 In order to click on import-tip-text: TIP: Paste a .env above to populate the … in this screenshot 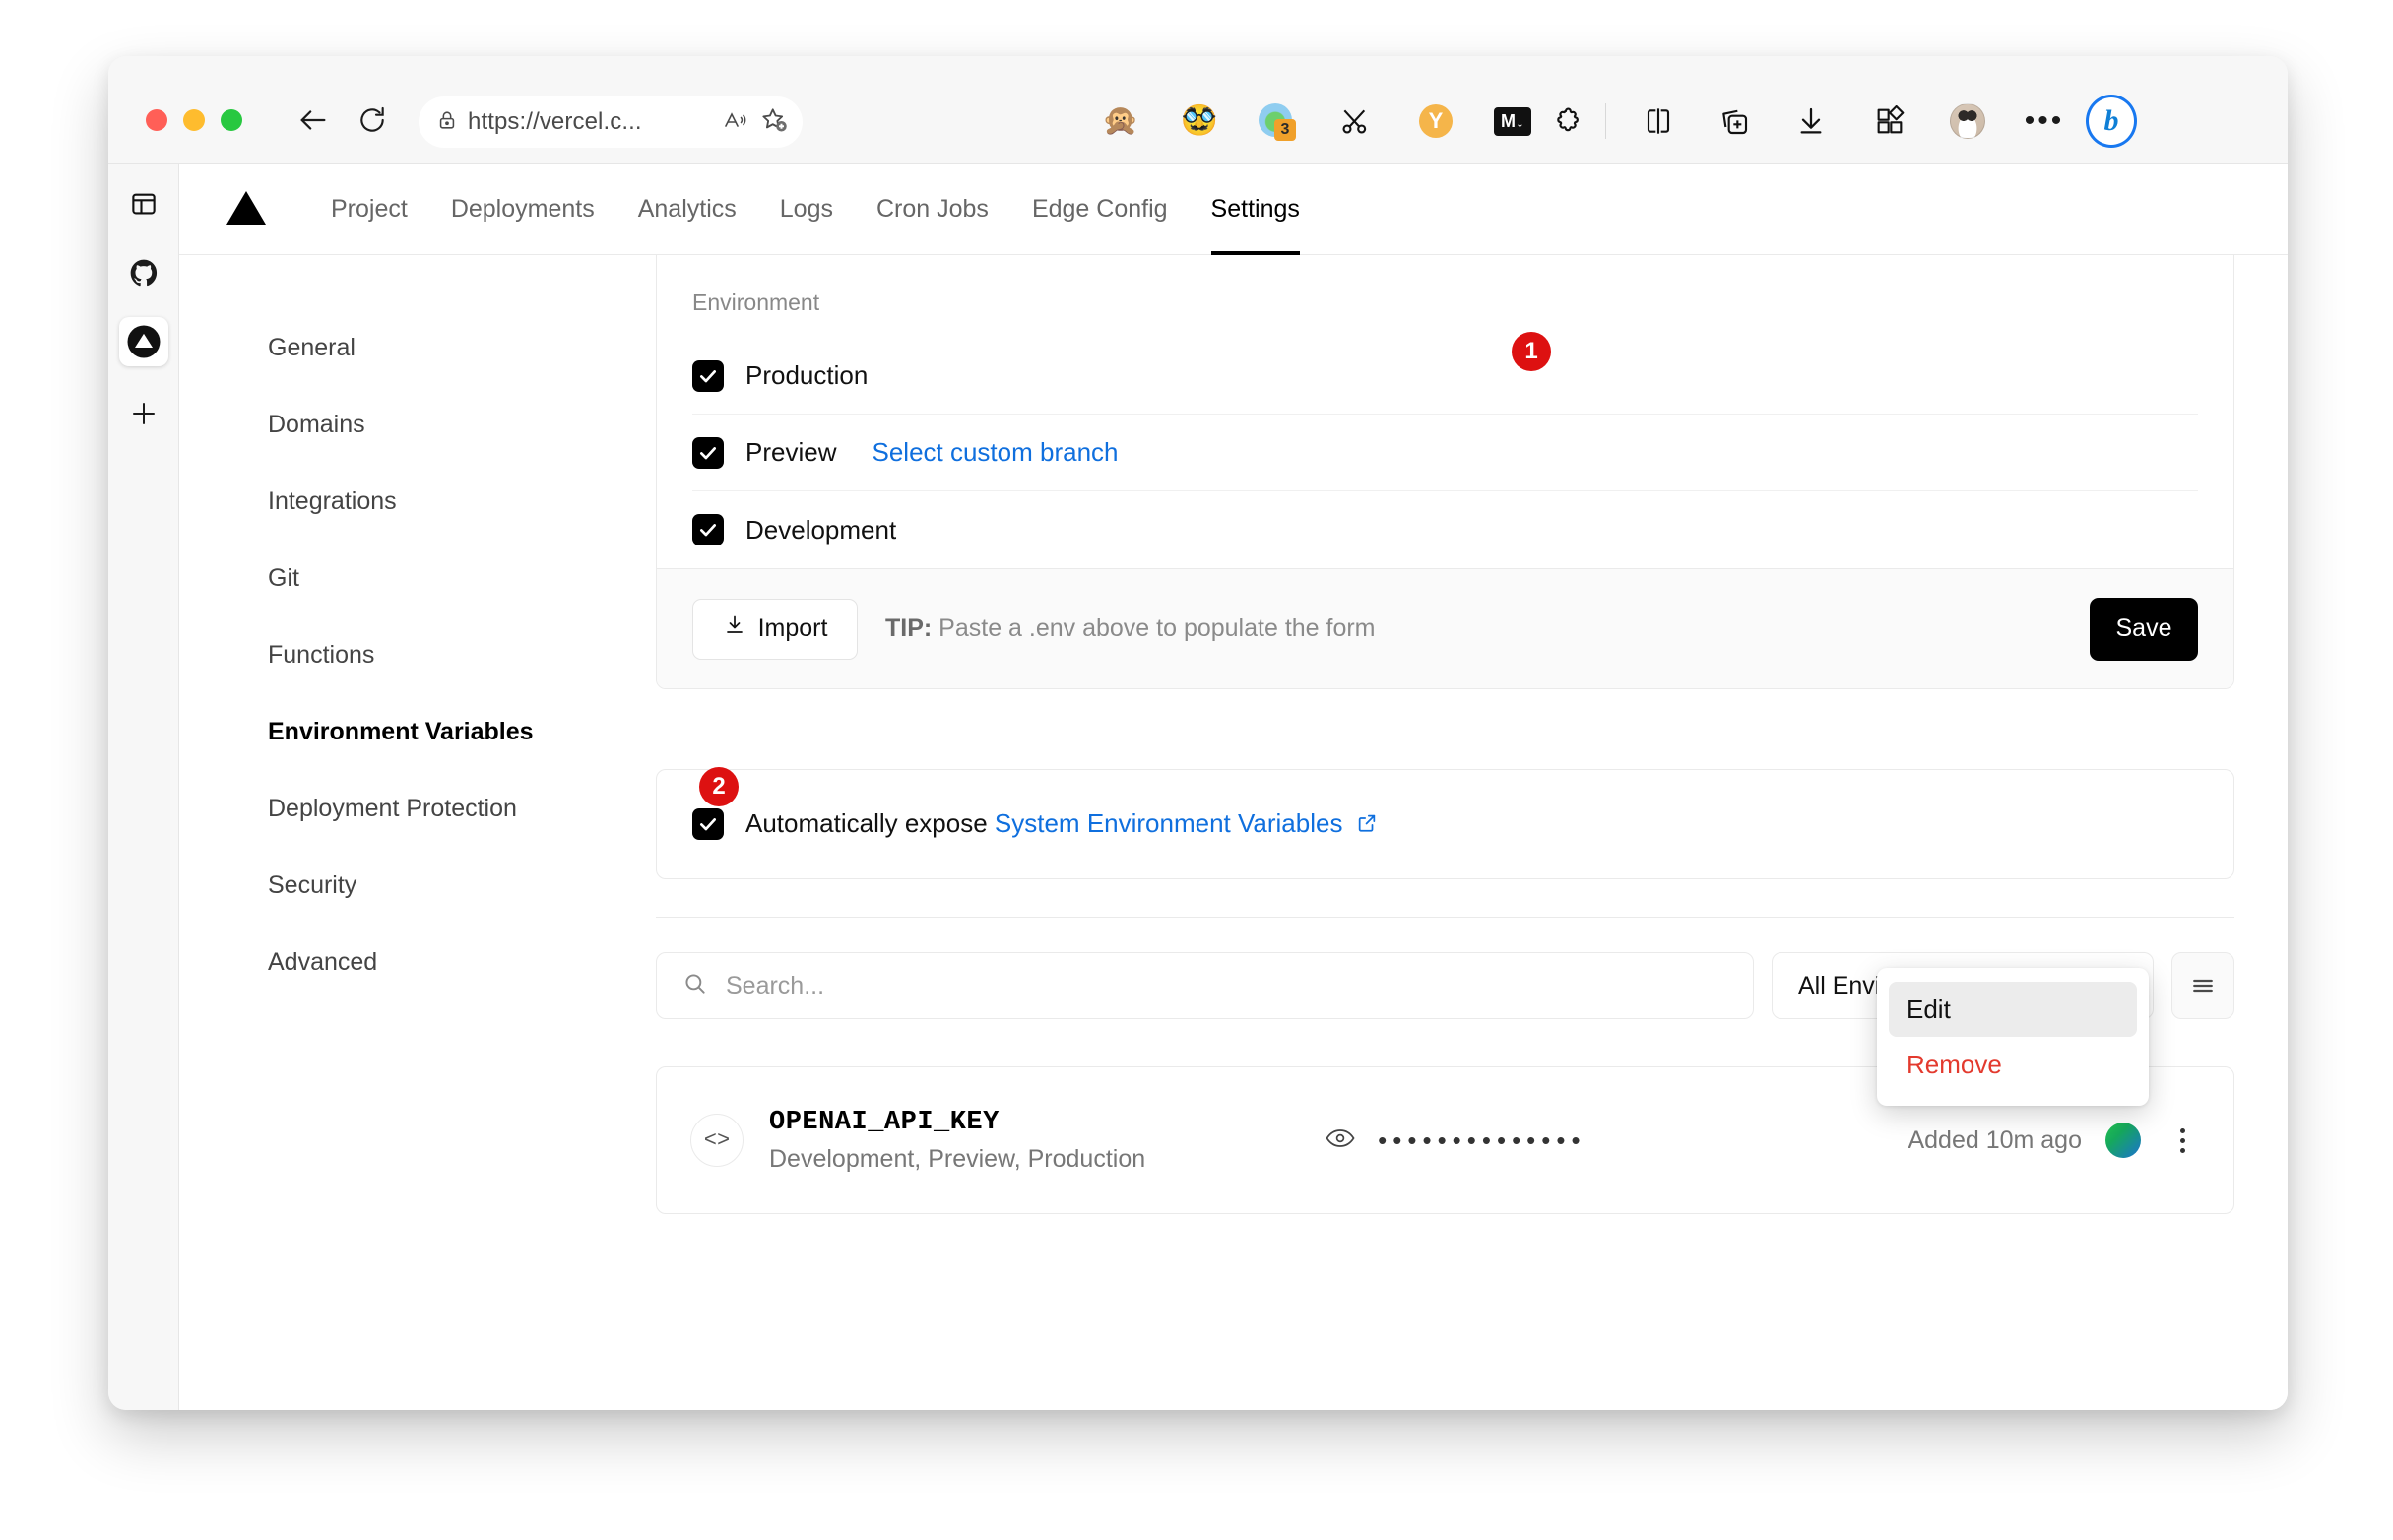, I will do `click(1130, 628)`.